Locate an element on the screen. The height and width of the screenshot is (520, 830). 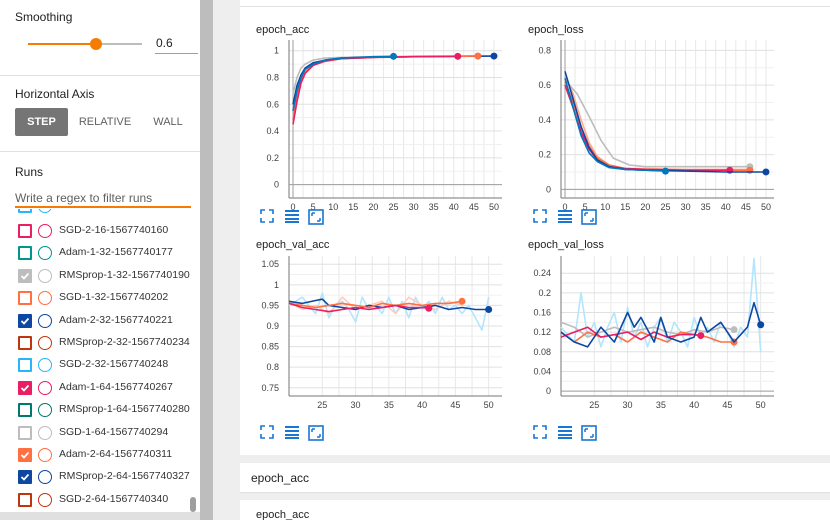
axis-relative-button: RELATIVE is located at coordinates (105, 122).